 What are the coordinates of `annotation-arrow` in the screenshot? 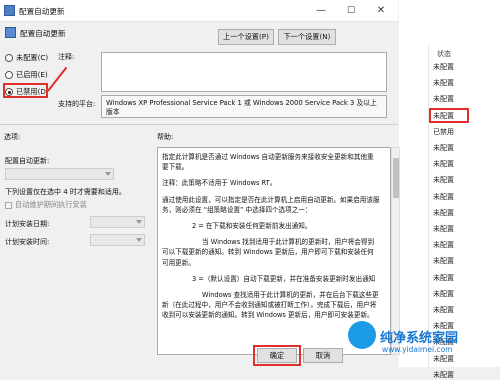 It's located at (57, 79).